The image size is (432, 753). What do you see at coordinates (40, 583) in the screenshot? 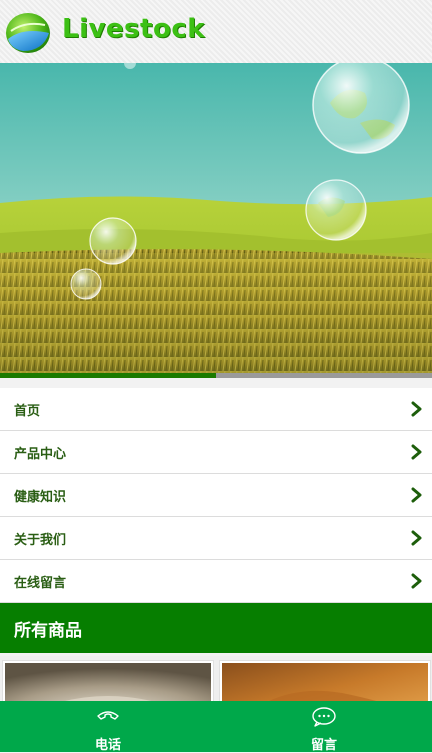
I see `menu-item-label: 在线留言` at bounding box center [40, 583].